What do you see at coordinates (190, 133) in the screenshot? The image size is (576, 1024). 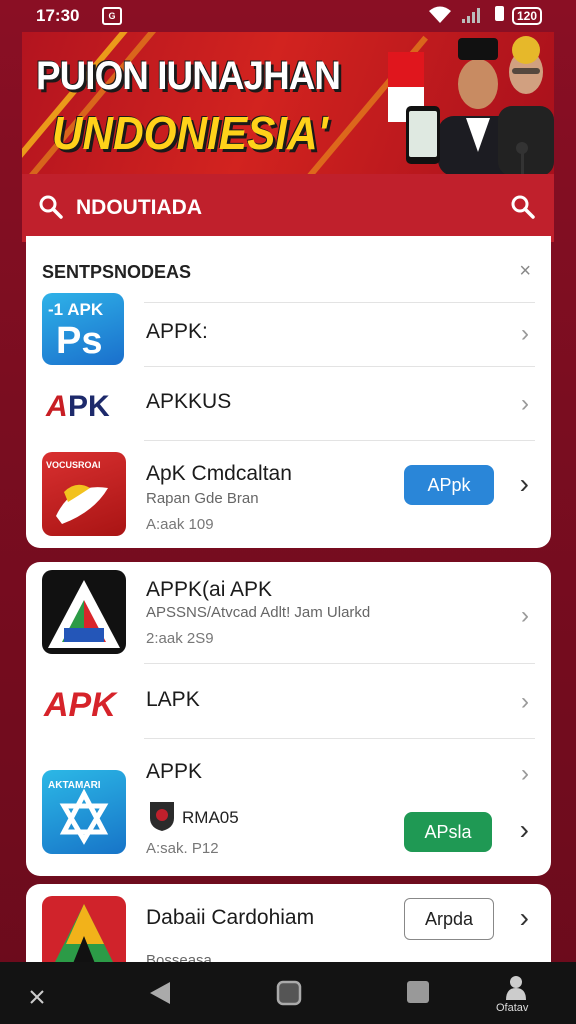 I see `banner-title-line2: UNDONIESIA'` at bounding box center [190, 133].